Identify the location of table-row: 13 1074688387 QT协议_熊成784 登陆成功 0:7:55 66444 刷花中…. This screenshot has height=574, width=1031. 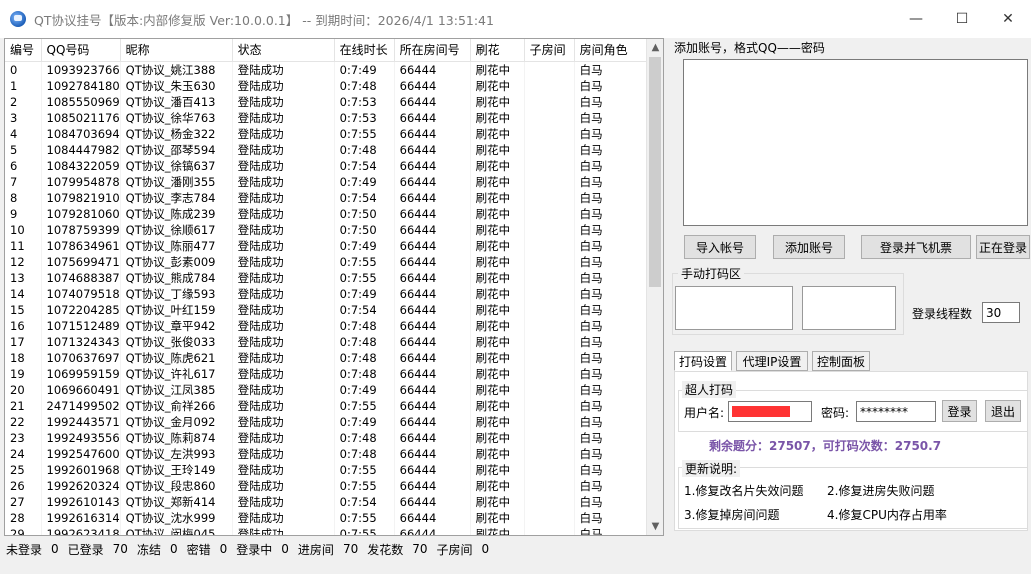
(326, 277).